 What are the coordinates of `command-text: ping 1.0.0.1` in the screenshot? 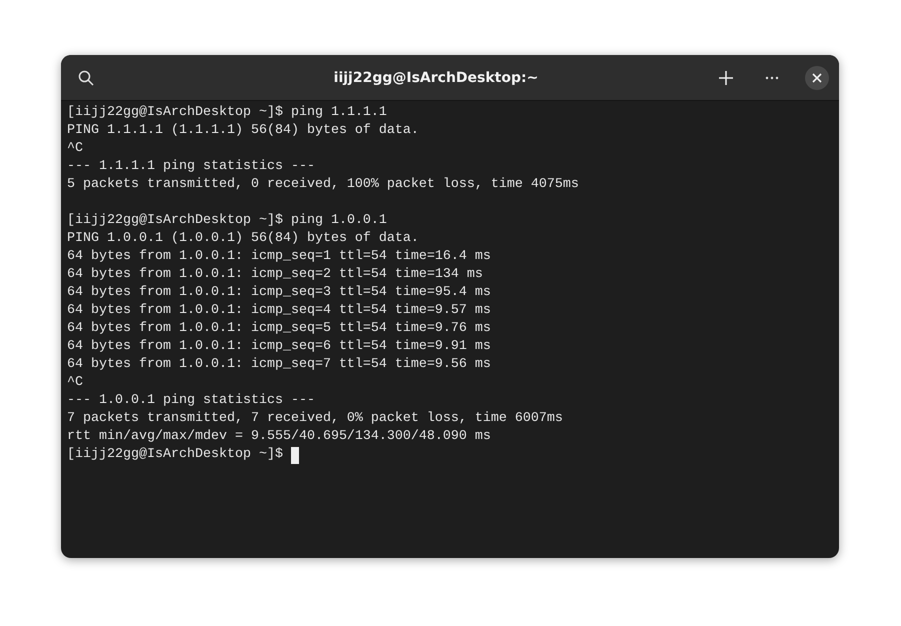 It's located at (338, 221).